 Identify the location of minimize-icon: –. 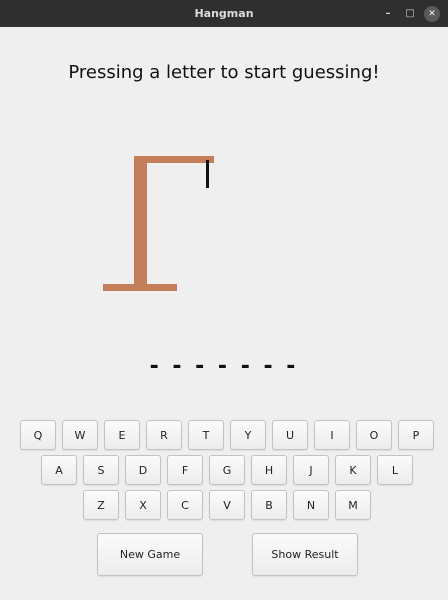
(388, 14).